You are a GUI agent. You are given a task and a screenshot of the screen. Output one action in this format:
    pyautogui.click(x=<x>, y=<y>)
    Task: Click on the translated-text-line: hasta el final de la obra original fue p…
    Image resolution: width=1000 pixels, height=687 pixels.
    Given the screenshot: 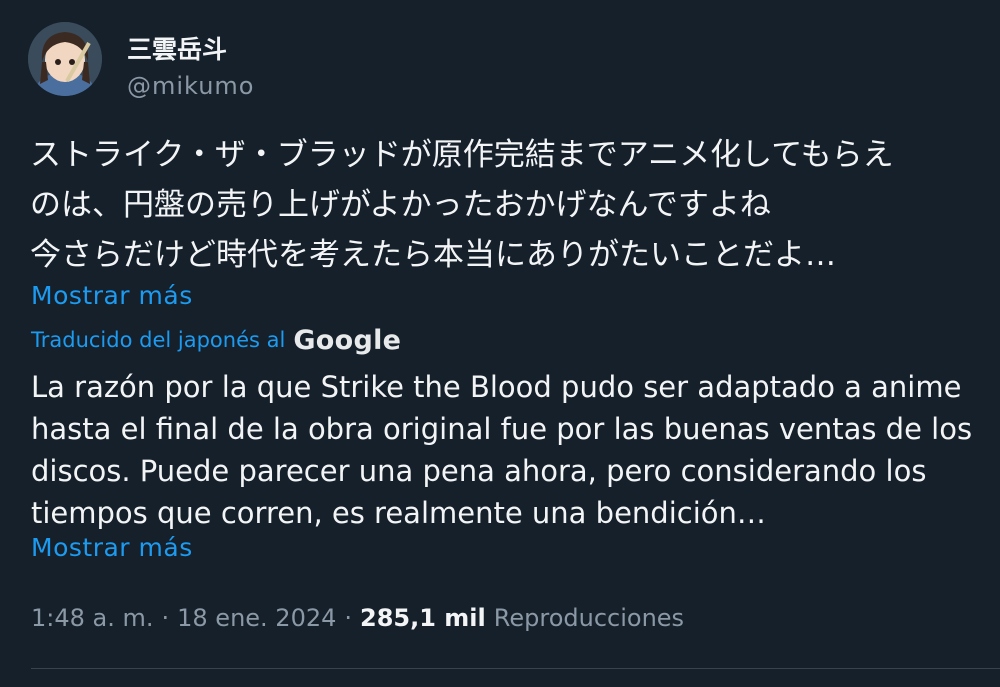 What is the action you would take?
    pyautogui.click(x=502, y=429)
    